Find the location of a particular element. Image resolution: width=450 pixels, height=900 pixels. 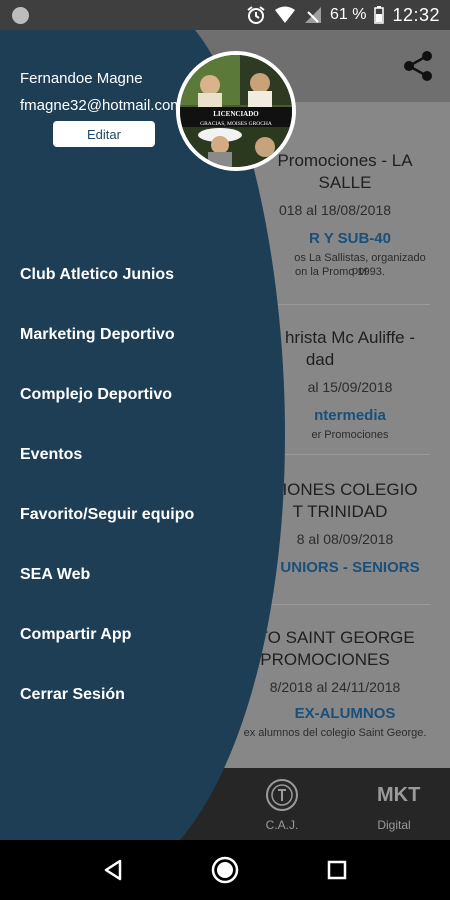

avatar-caption-2: GRACIAS, MOISES GROCHA is located at coordinates (236, 124).